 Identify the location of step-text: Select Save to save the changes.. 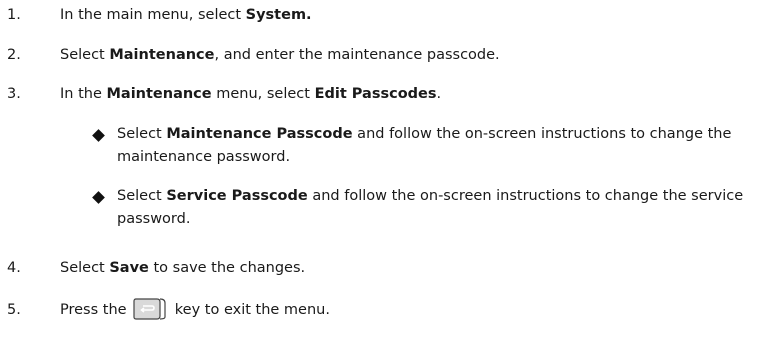
(182, 268).